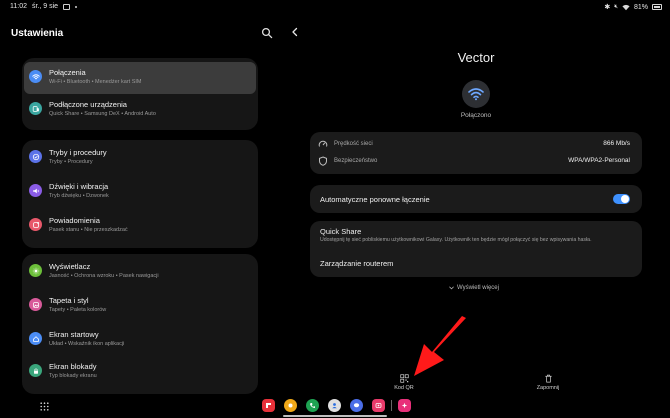 The image size is (670, 418). Describe the element at coordinates (404, 388) in the screenshot. I see `qr-code-label: Kod QR` at that location.